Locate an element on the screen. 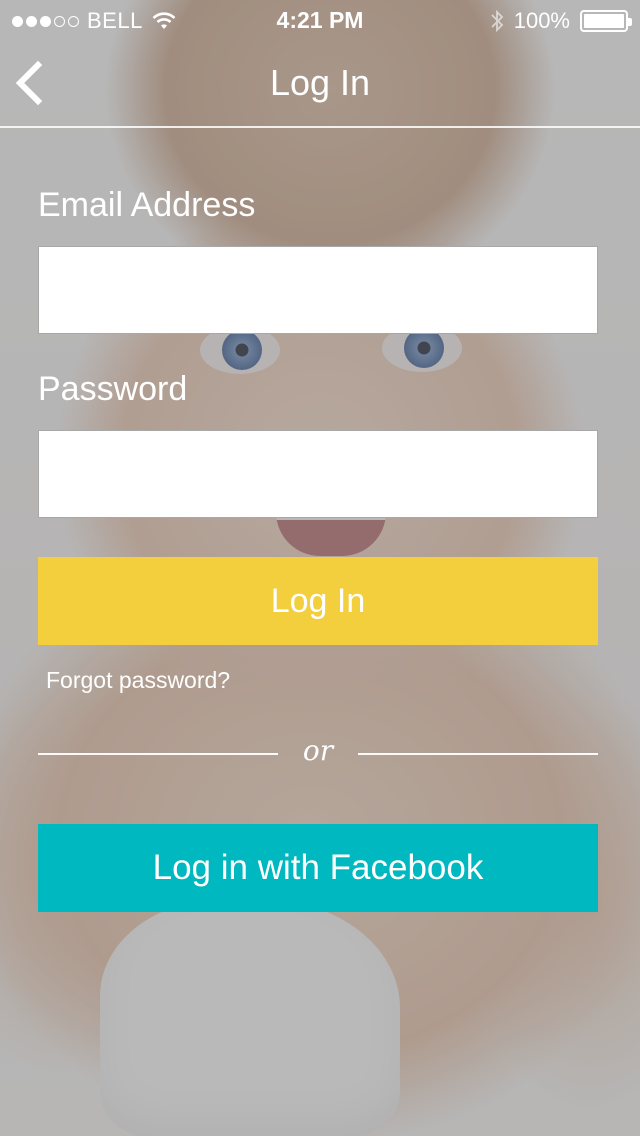 The image size is (640, 1136). status-right: 100% is located at coordinates (561, 21).